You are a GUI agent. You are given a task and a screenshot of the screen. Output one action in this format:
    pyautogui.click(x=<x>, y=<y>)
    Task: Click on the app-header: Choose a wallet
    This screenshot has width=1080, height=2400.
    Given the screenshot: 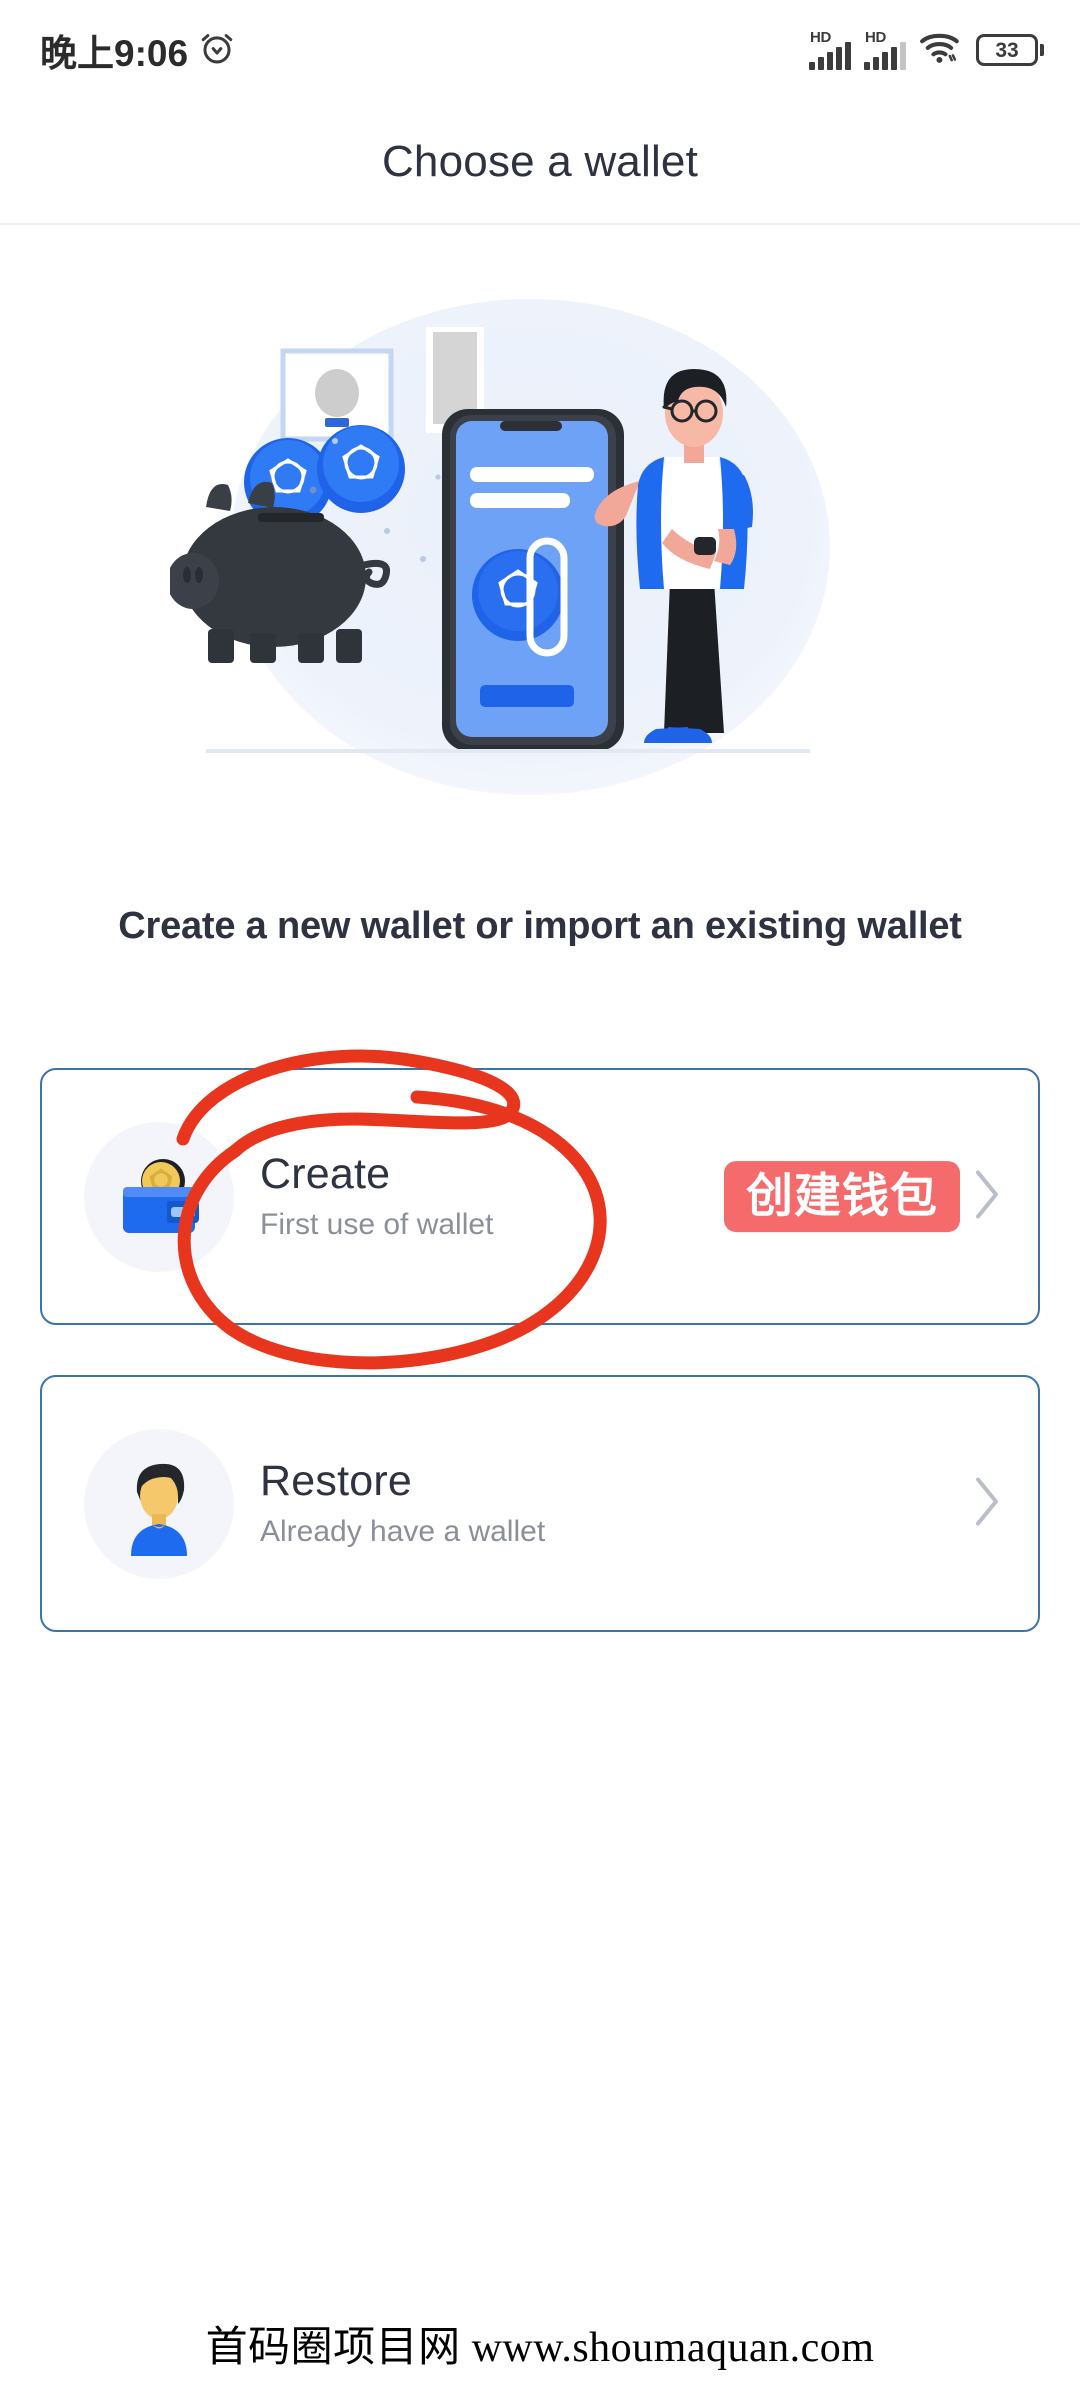 What is the action you would take?
    pyautogui.click(x=540, y=162)
    